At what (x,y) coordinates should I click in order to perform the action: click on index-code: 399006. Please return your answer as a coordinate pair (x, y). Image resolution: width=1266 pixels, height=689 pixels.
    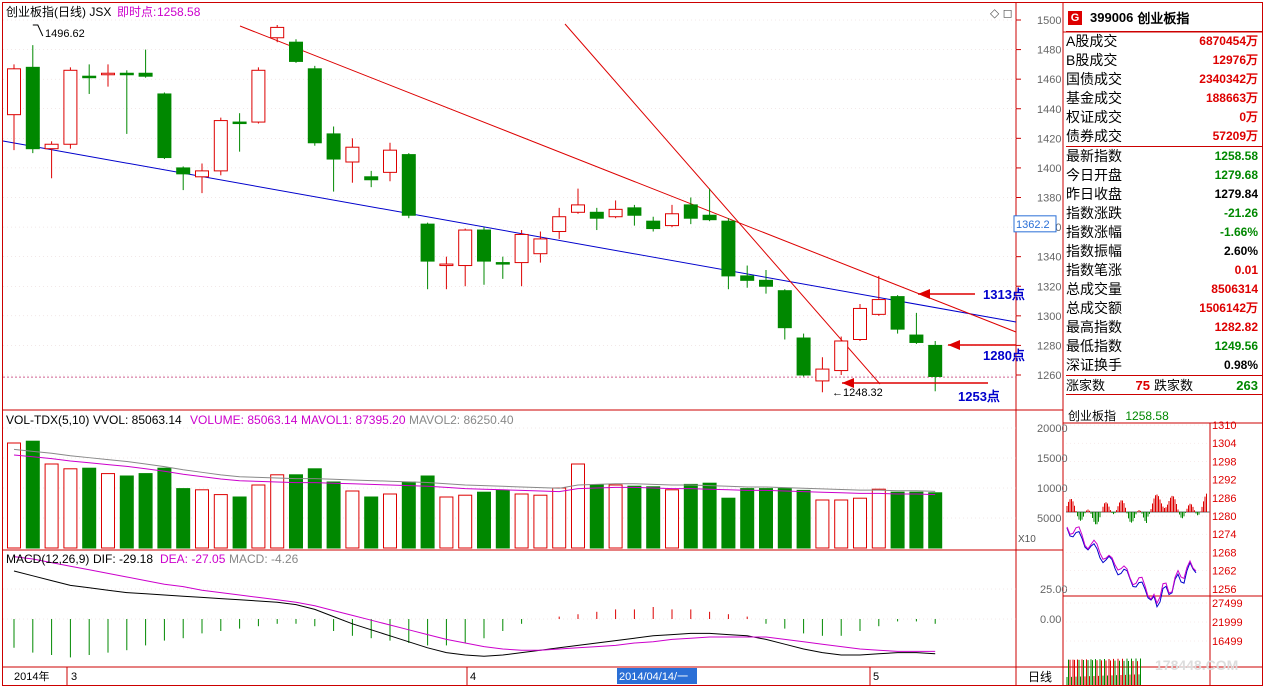
    Looking at the image, I should click on (1112, 17).